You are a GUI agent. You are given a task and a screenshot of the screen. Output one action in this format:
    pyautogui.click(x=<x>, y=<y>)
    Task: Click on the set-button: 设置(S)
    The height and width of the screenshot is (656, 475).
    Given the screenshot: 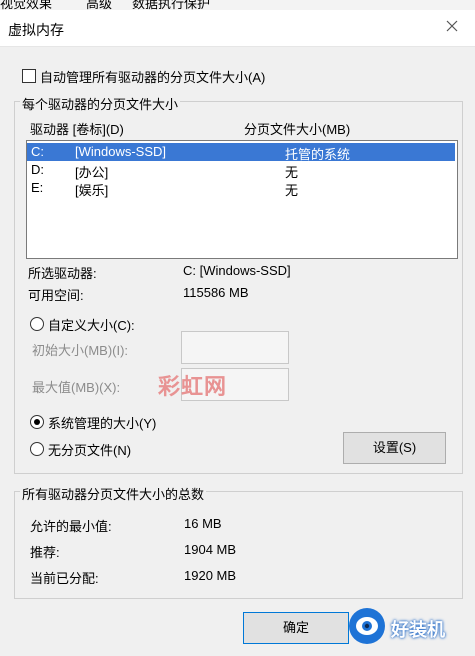 What is the action you would take?
    pyautogui.click(x=394, y=448)
    